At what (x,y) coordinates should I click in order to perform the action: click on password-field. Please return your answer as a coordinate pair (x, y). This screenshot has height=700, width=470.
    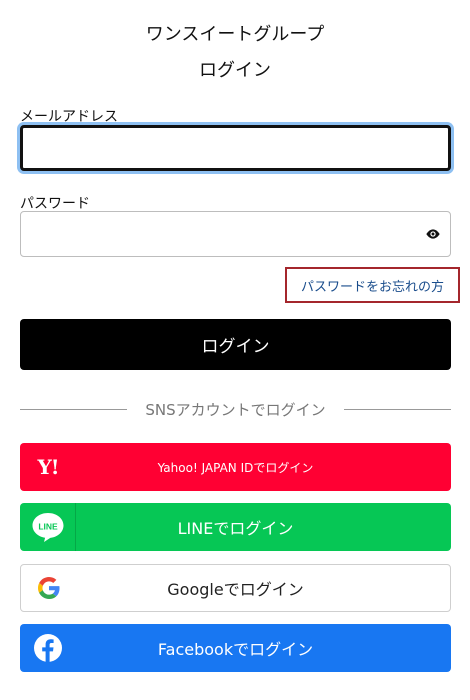
    Looking at the image, I should click on (235, 234).